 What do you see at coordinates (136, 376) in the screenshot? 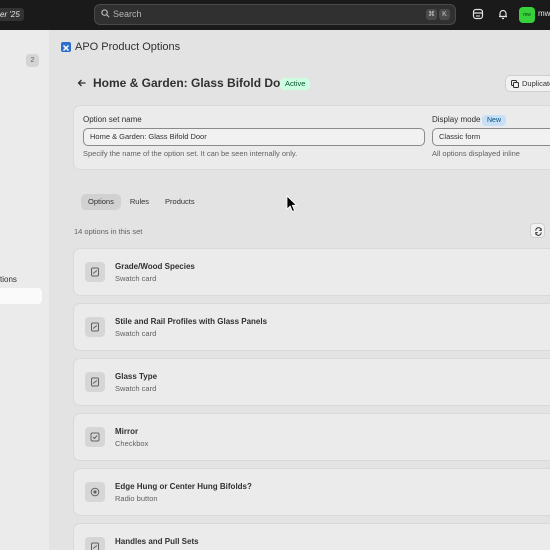
I see `option-name: Glass Type` at bounding box center [136, 376].